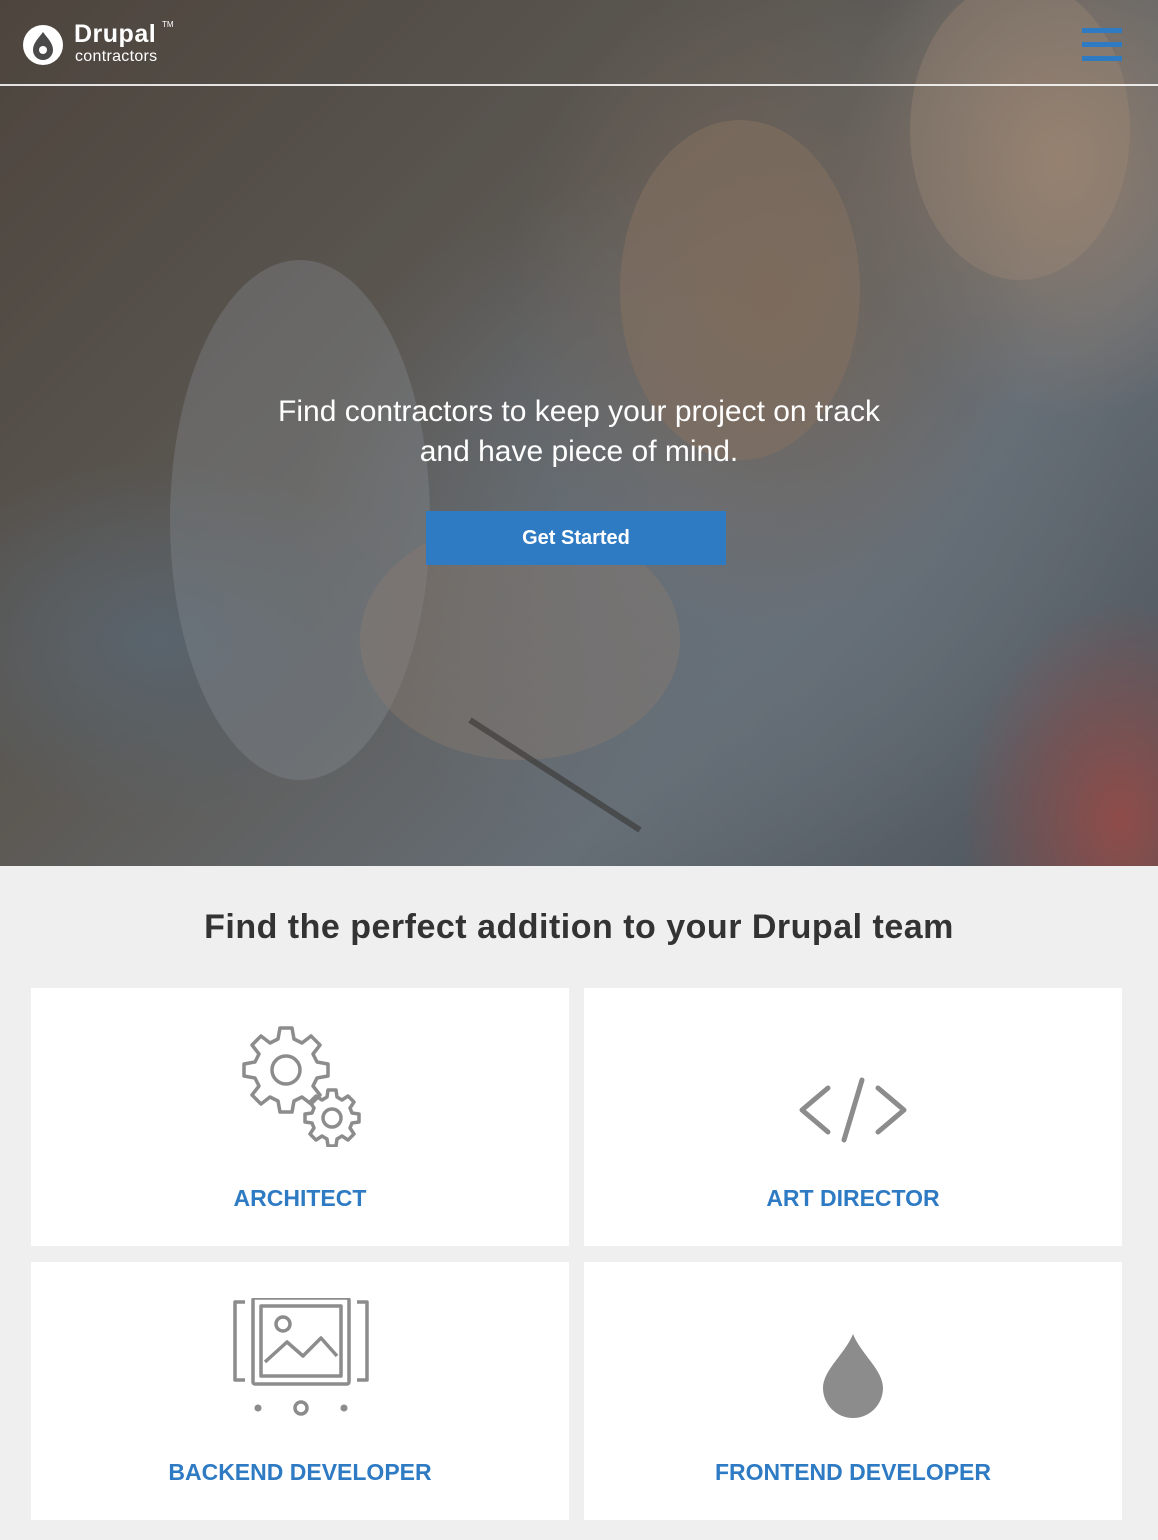 The image size is (1158, 1540). I want to click on image-gallery-icon, so click(301, 1357).